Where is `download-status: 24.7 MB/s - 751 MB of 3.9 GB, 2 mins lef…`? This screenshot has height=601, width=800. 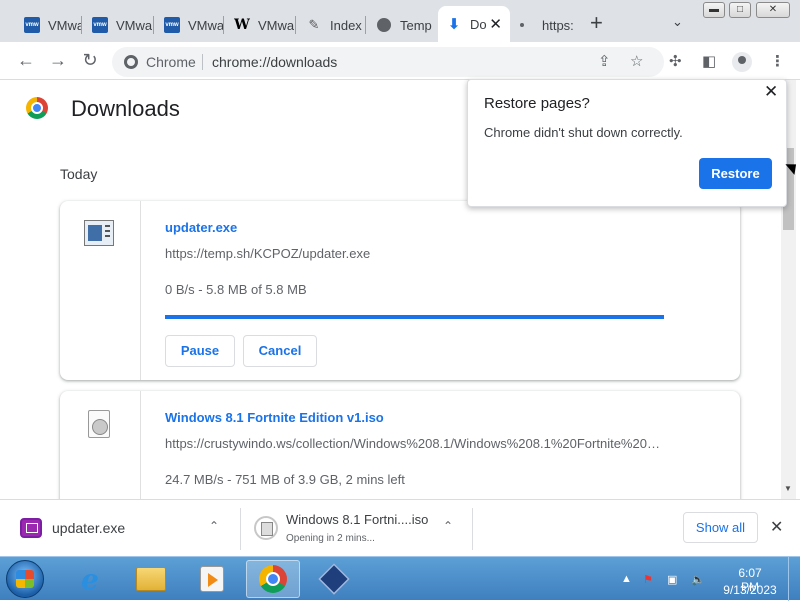
download-status: 24.7 MB/s - 751 MB of 3.9 GB, 2 mins lef… is located at coordinates (285, 479).